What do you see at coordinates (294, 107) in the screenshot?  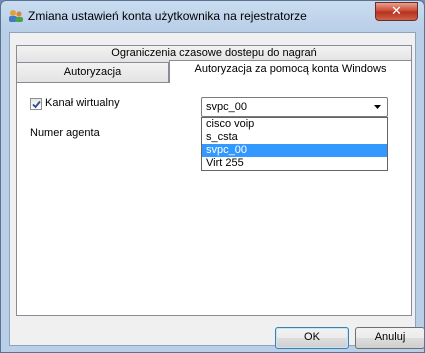 I see `virtual-channel-combo: svpc_00` at bounding box center [294, 107].